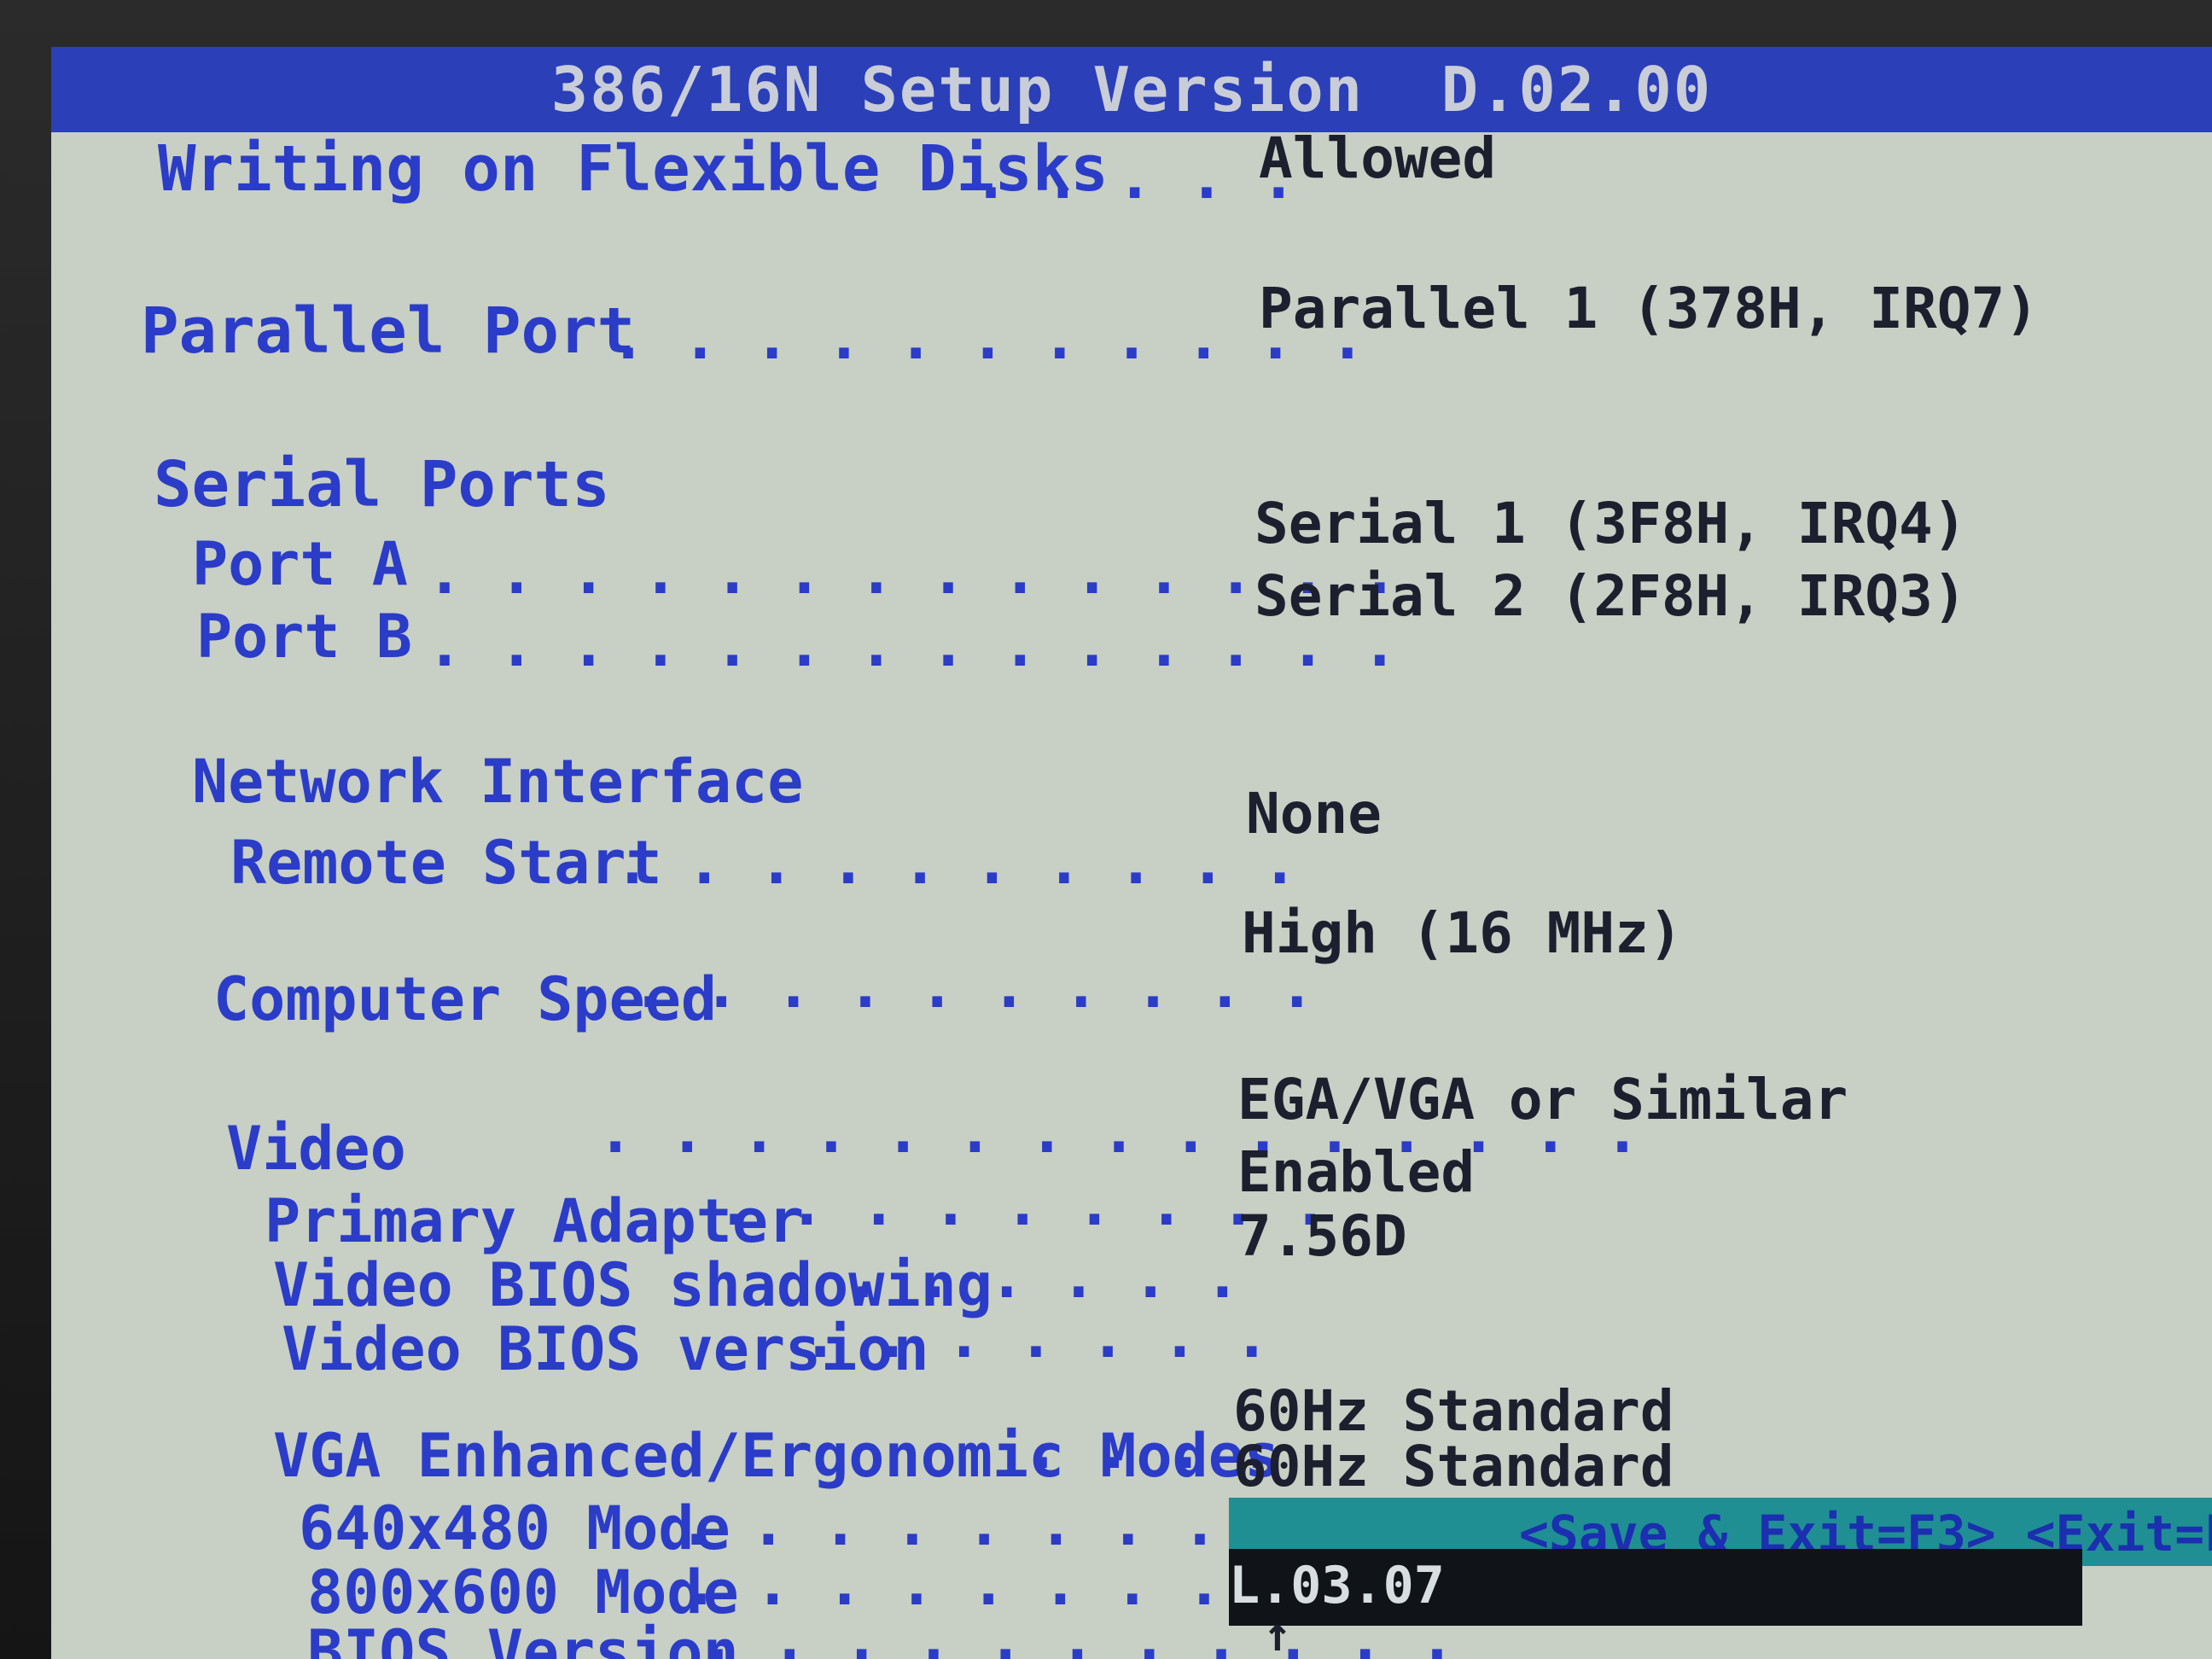 This screenshot has height=1659, width=2212. Describe the element at coordinates (1610, 523) in the screenshot. I see `port-a-value: Serial 1 (3F8H, IRQ4)` at that location.